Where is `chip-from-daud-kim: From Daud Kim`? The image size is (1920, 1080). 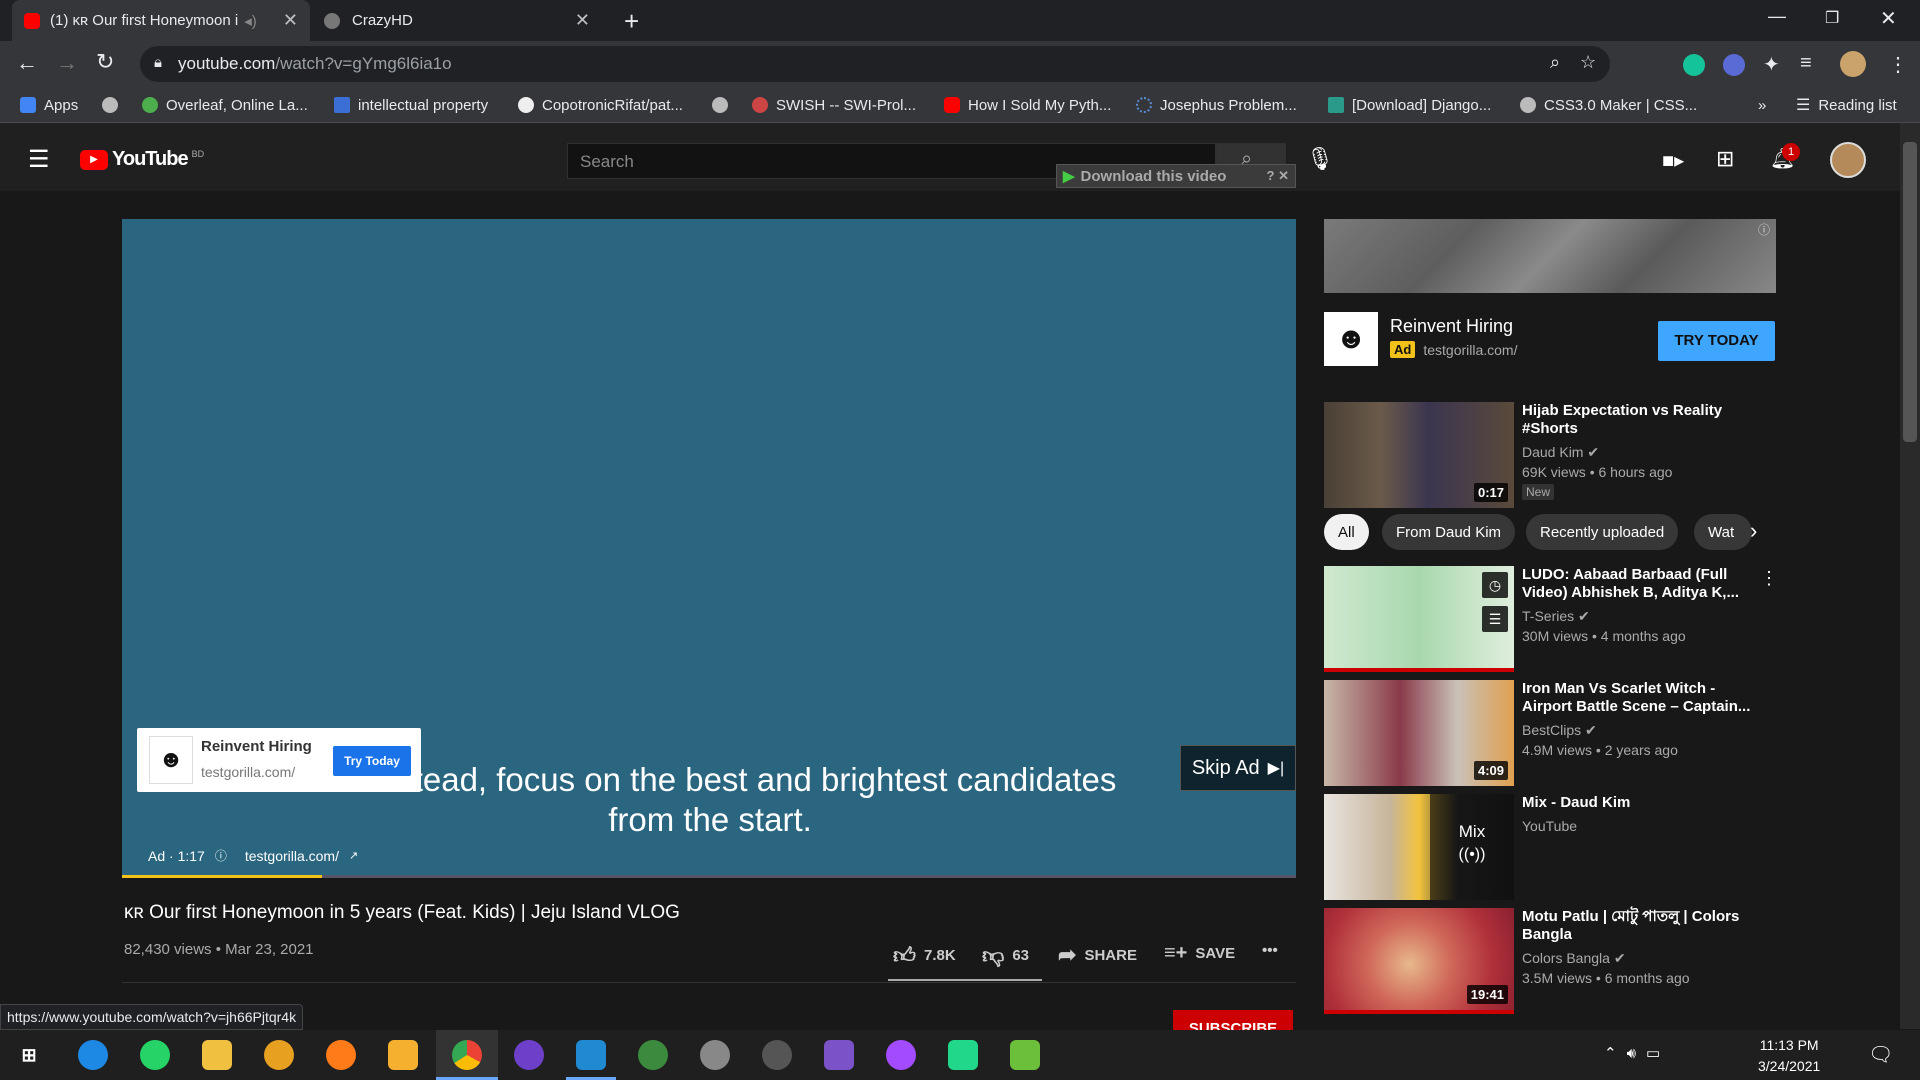 chip-from-daud-kim: From Daud Kim is located at coordinates (1449, 532).